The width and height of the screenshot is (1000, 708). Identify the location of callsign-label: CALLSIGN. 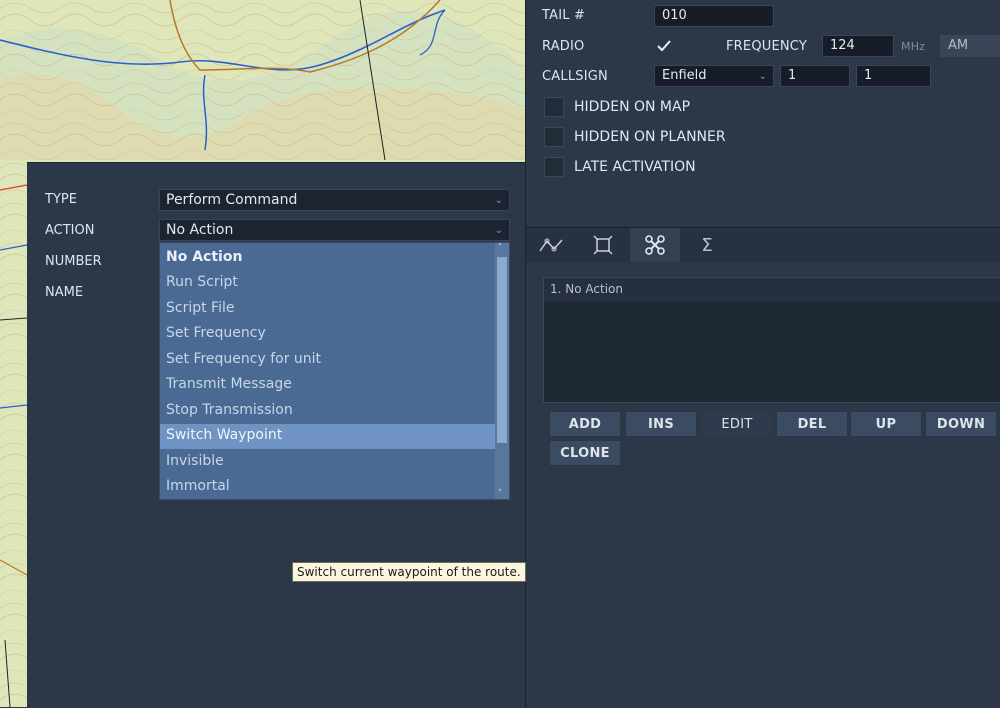
(575, 76).